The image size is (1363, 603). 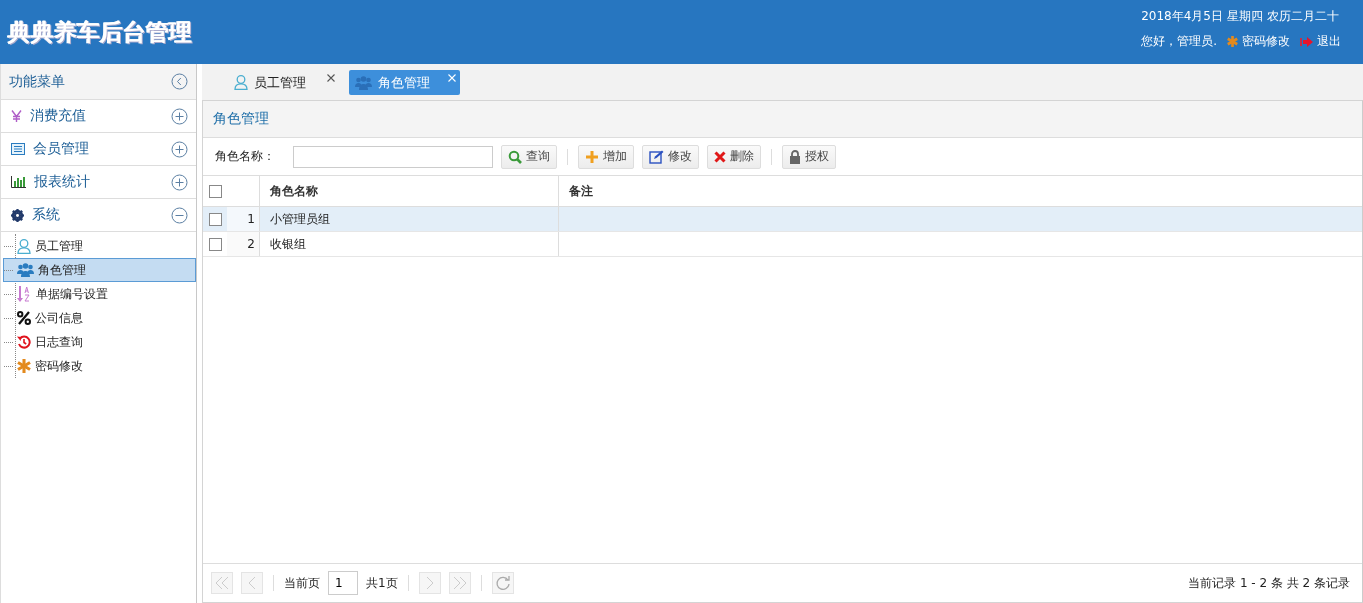 I want to click on logout-link: 退出, so click(x=1329, y=41).